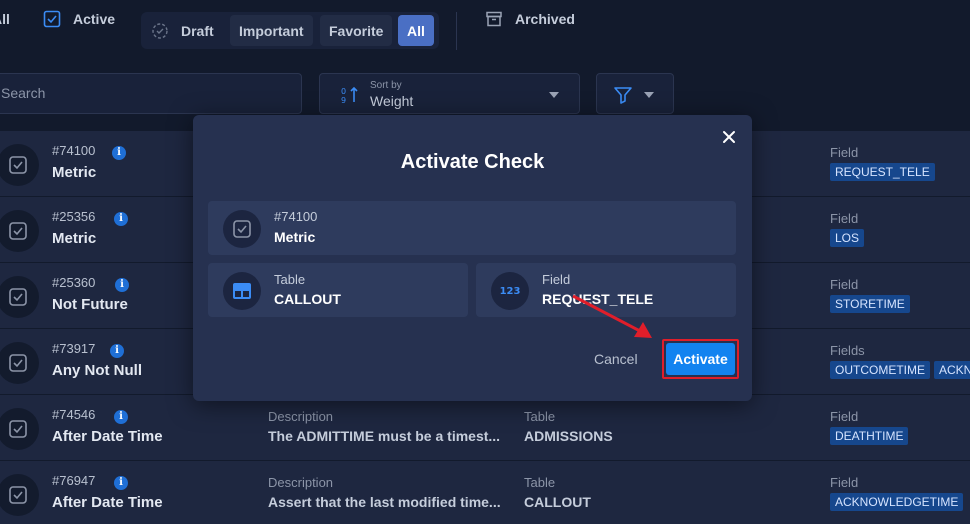 This screenshot has height=524, width=970. What do you see at coordinates (242, 291) in the screenshot?
I see `table-icon` at bounding box center [242, 291].